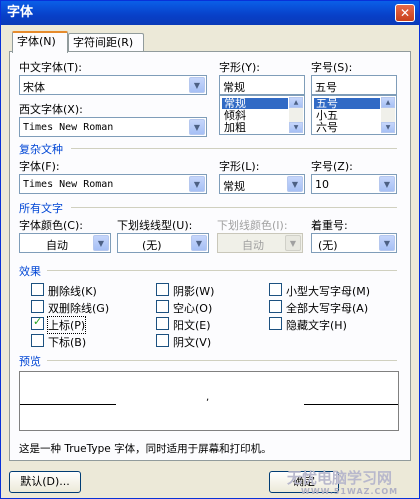 The image size is (420, 499). What do you see at coordinates (275, 323) in the screenshot?
I see `hidden-text-checkbox` at bounding box center [275, 323].